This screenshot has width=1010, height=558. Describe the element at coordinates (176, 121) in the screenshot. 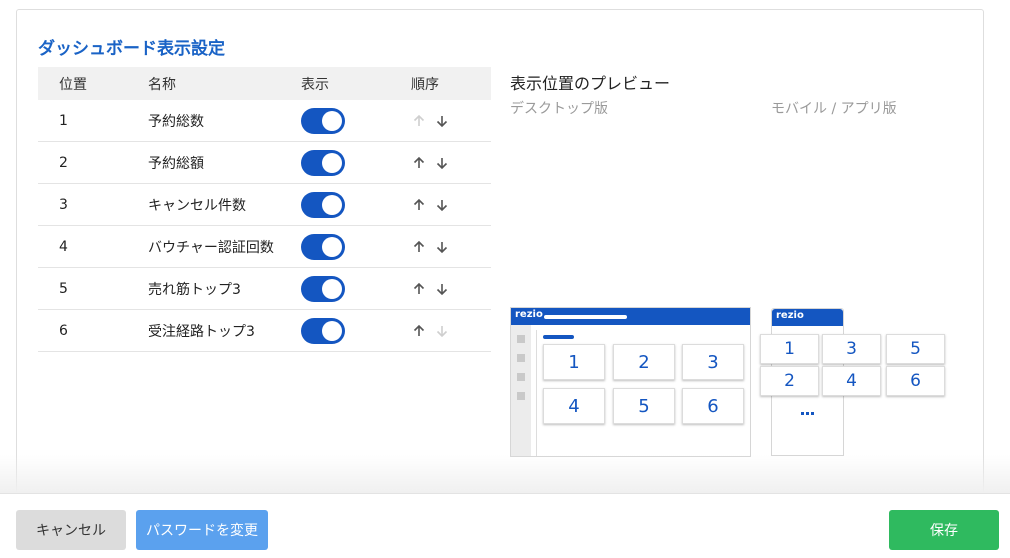

I see `row-name: 予約総数` at that location.